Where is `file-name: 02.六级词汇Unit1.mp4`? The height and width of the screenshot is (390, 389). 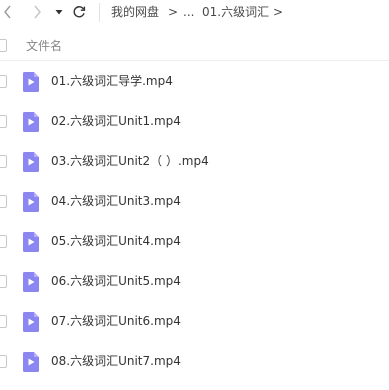
file-name: 02.六级词汇Unit1.mp4 is located at coordinates (116, 121).